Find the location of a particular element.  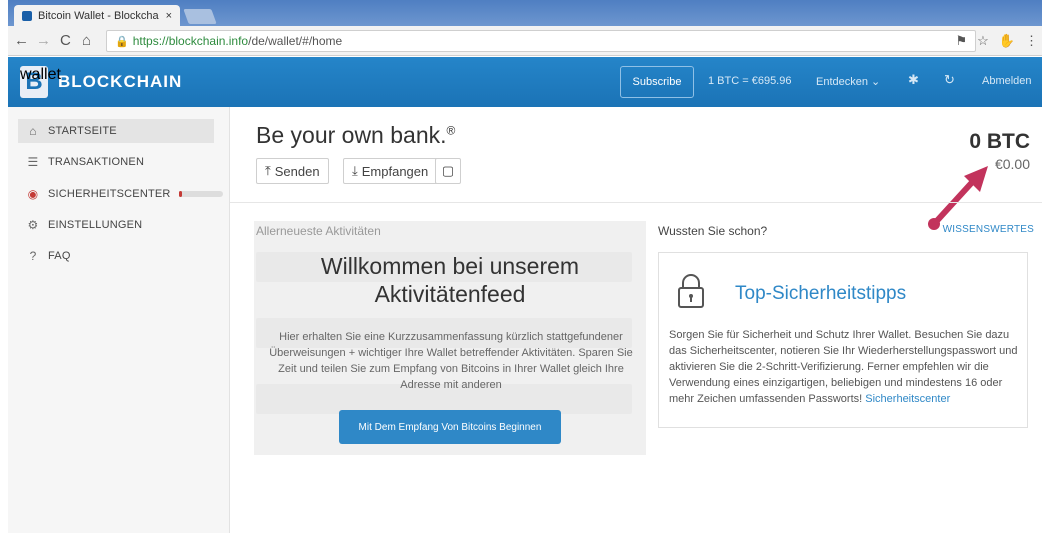

security-center-link: Sicherheitscenter is located at coordinates (907, 399).